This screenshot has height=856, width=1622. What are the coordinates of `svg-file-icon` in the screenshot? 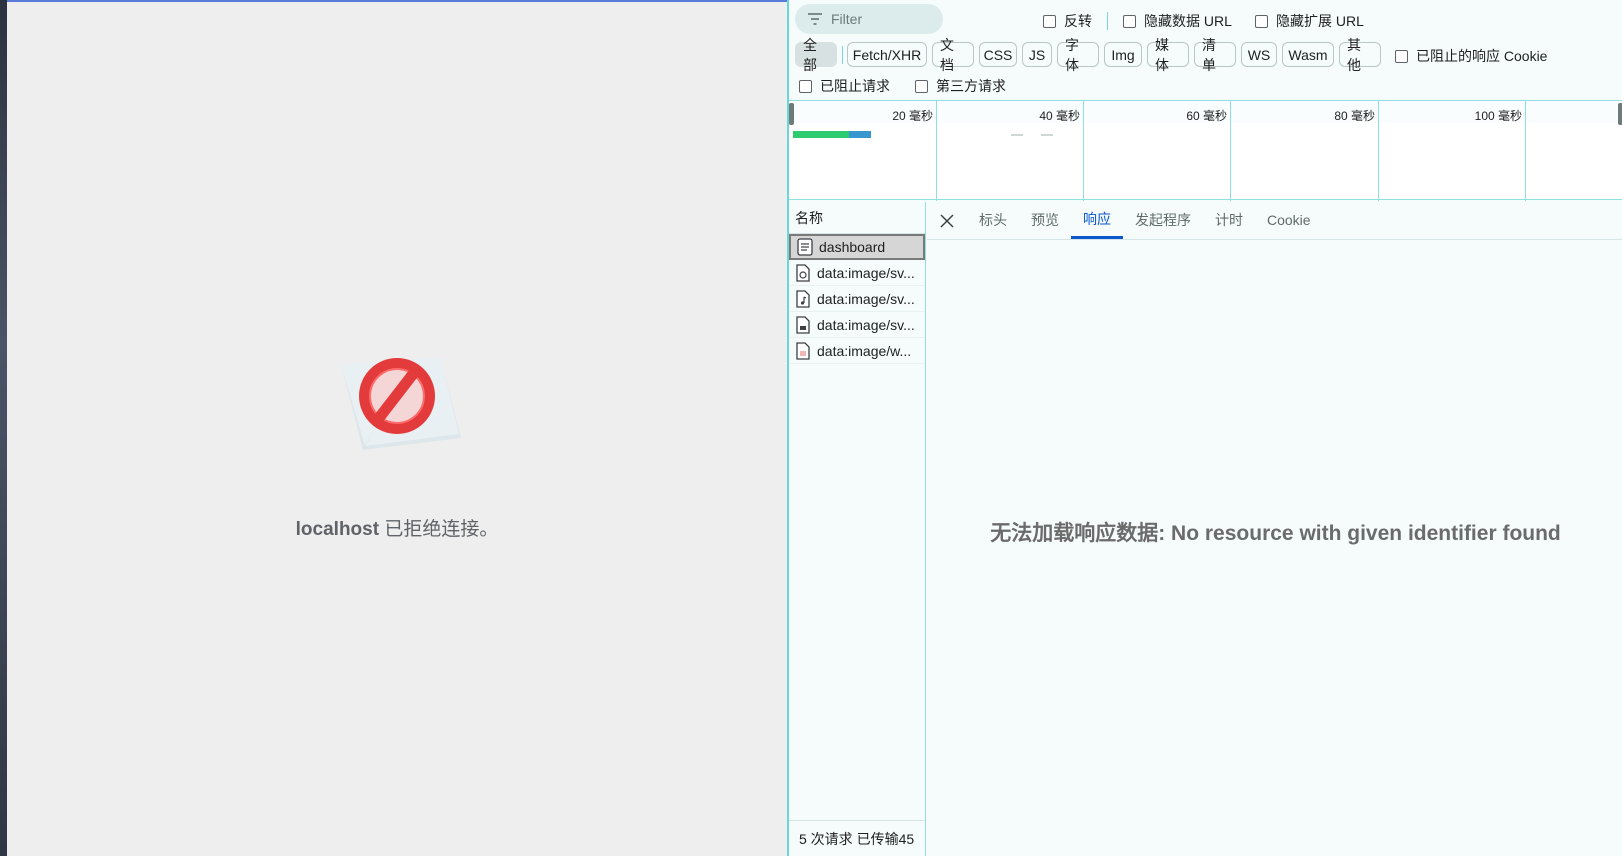 It's located at (803, 272).